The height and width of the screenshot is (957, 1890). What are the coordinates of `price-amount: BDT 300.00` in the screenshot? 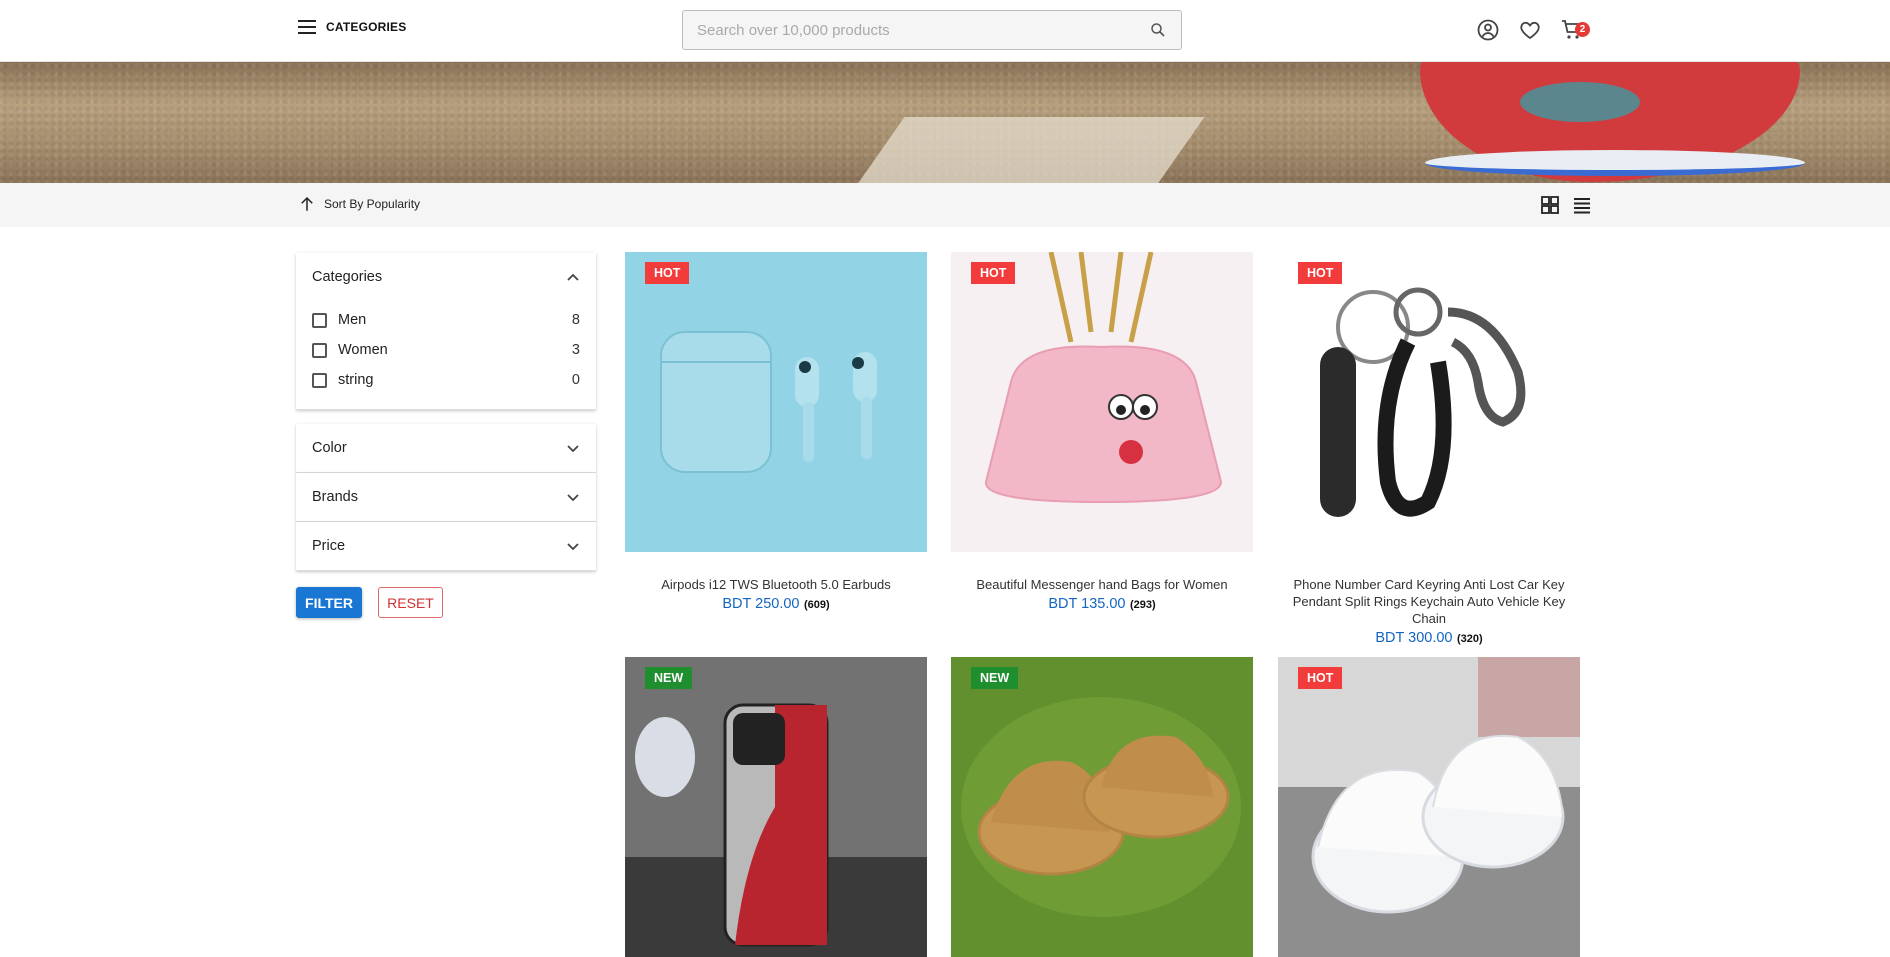 It's located at (1414, 638).